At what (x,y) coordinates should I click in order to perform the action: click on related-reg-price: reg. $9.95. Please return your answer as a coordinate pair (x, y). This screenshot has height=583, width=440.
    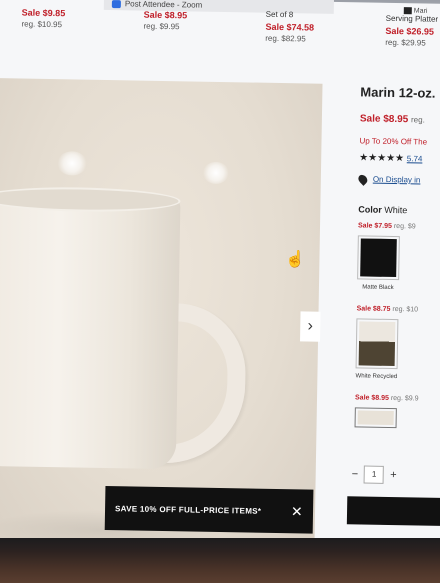
    Looking at the image, I should click on (161, 26).